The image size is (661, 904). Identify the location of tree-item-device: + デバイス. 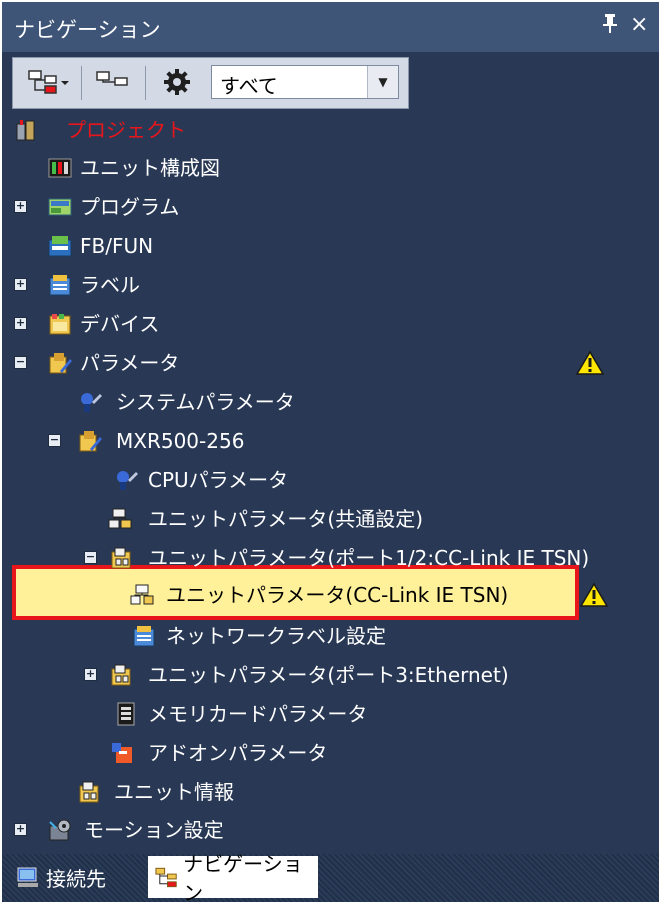
(330, 324).